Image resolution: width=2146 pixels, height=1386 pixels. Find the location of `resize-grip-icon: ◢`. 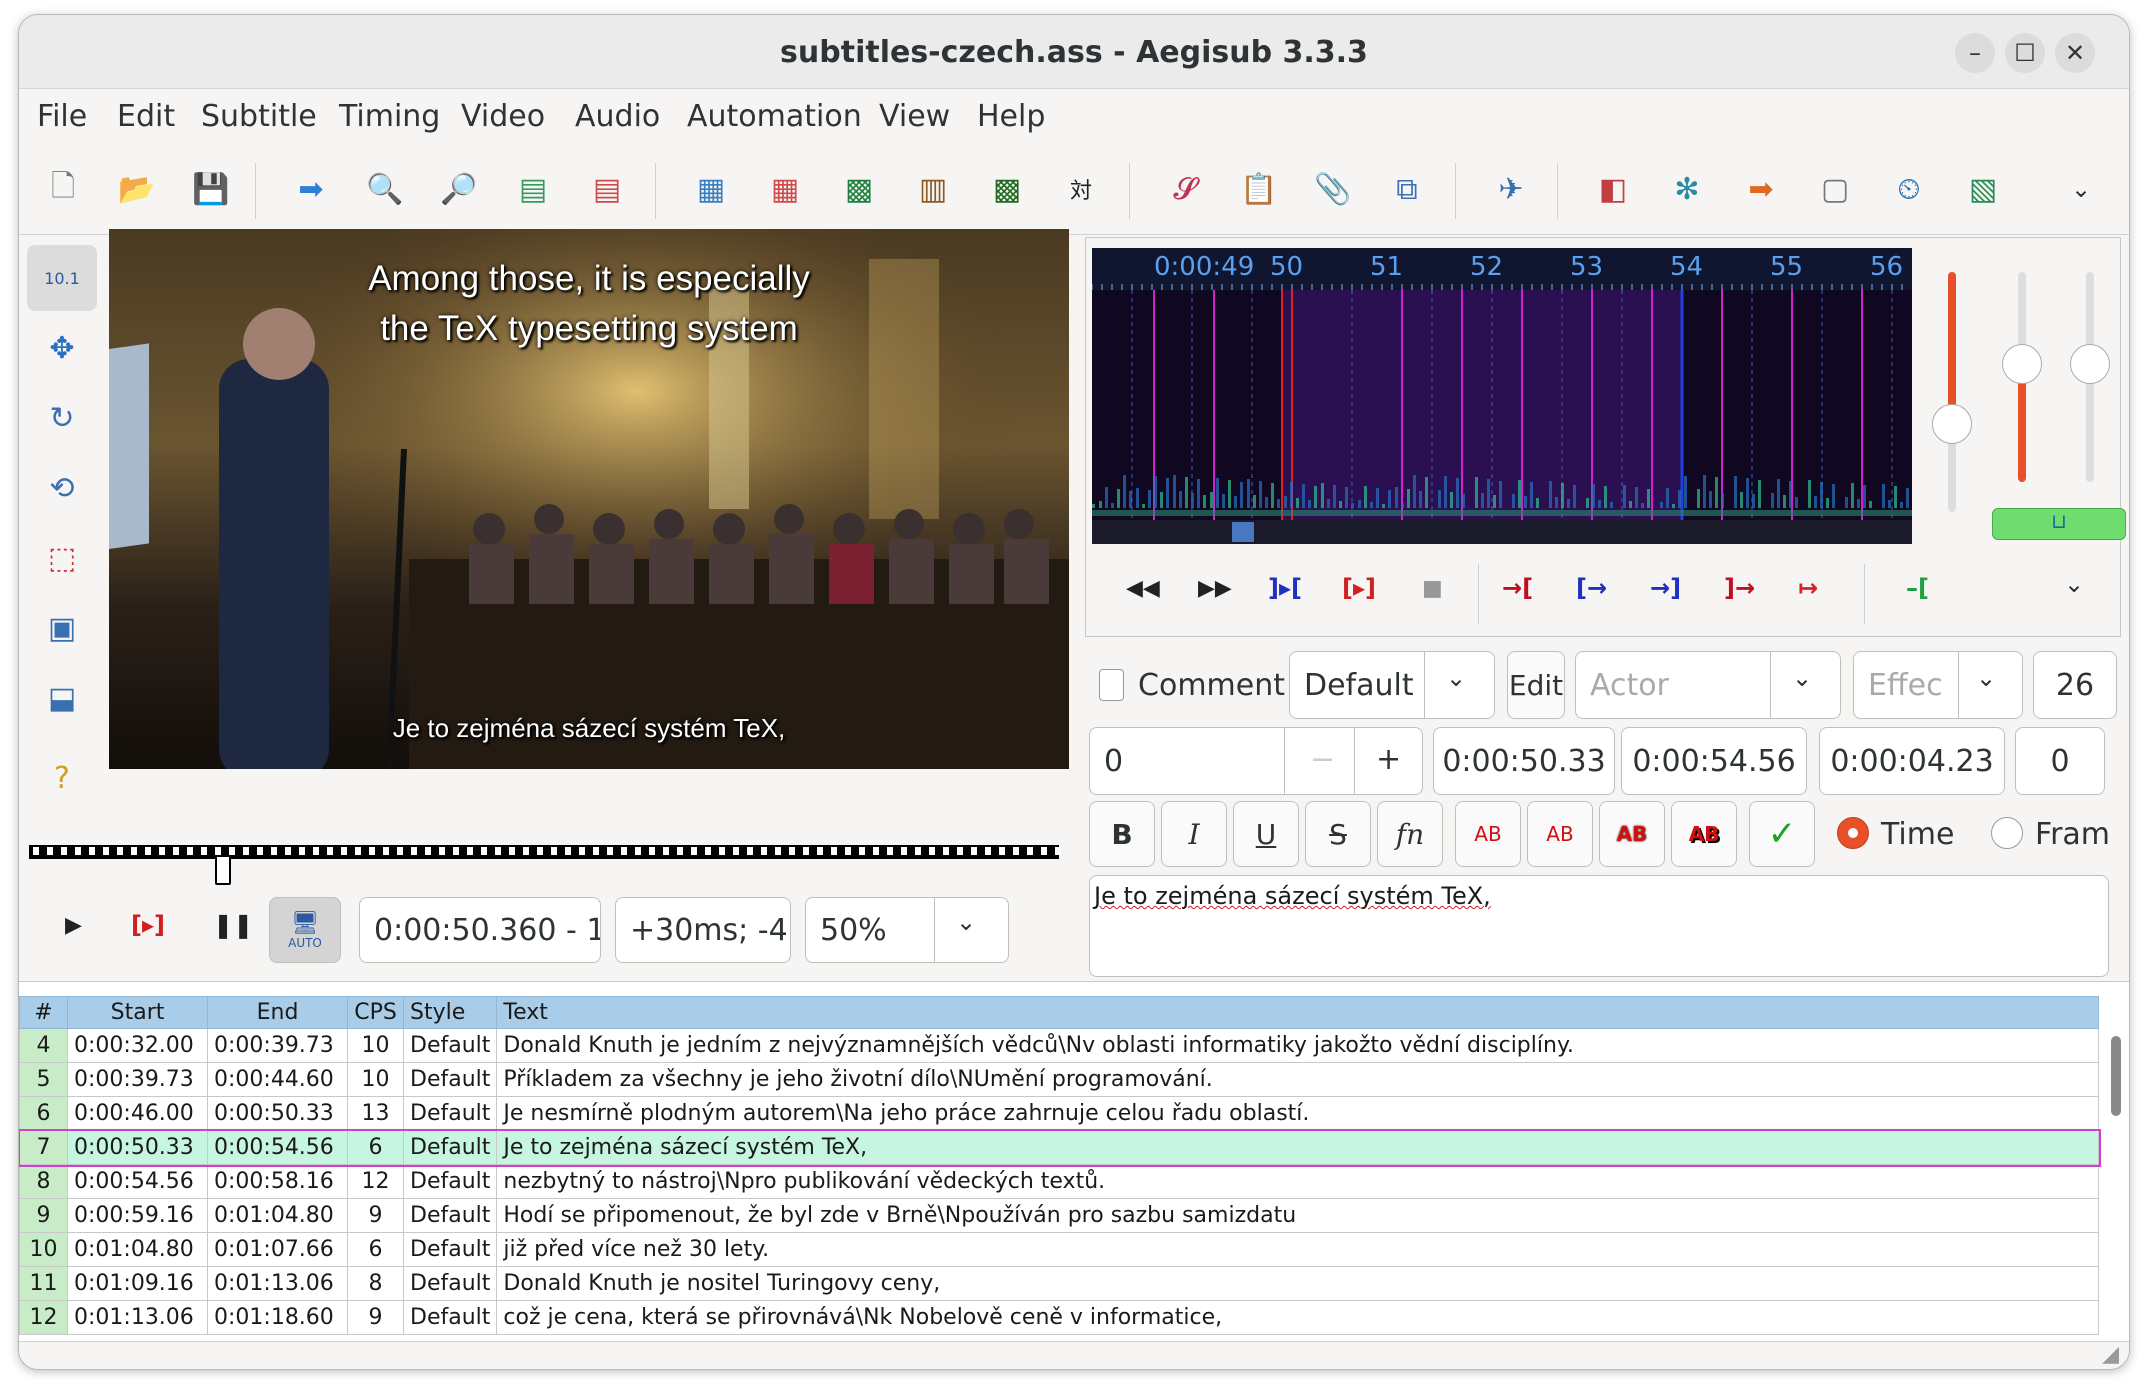

resize-grip-icon: ◢ is located at coordinates (2110, 1354).